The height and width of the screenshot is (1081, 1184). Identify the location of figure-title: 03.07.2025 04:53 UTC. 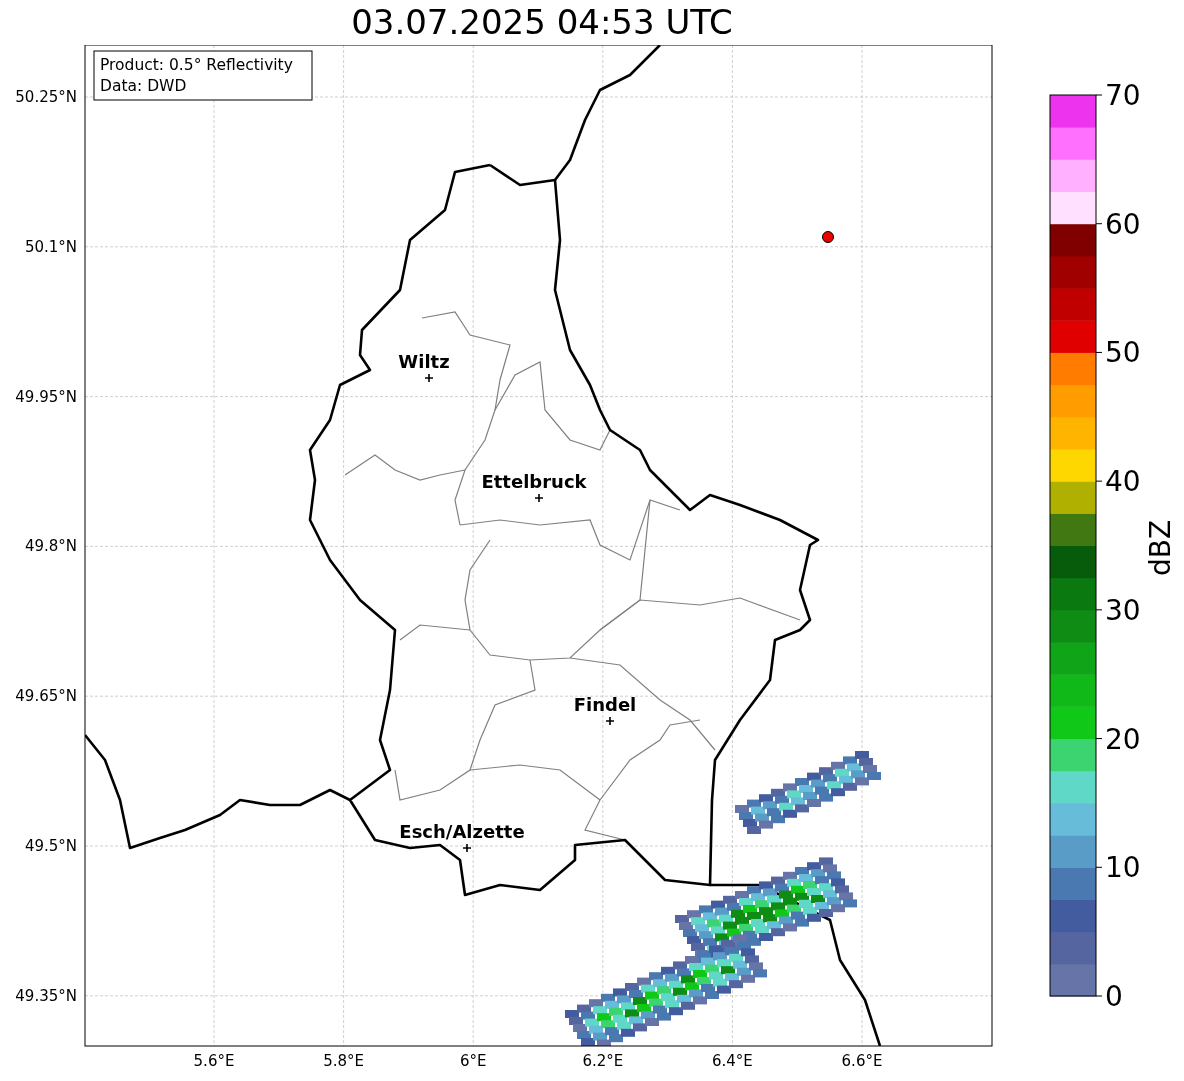
(542, 22).